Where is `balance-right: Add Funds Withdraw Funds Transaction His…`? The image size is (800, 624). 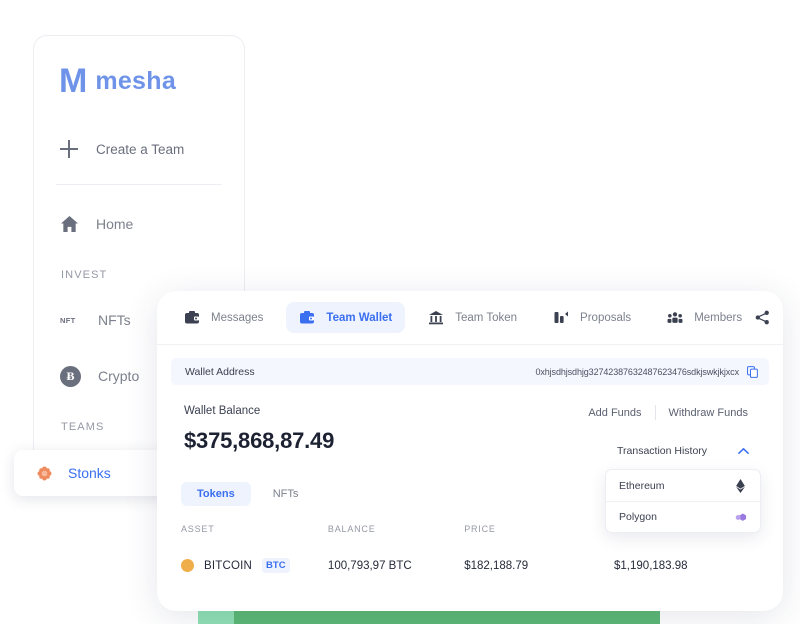 balance-right: Add Funds Withdraw Funds Transaction His… is located at coordinates (668, 469).